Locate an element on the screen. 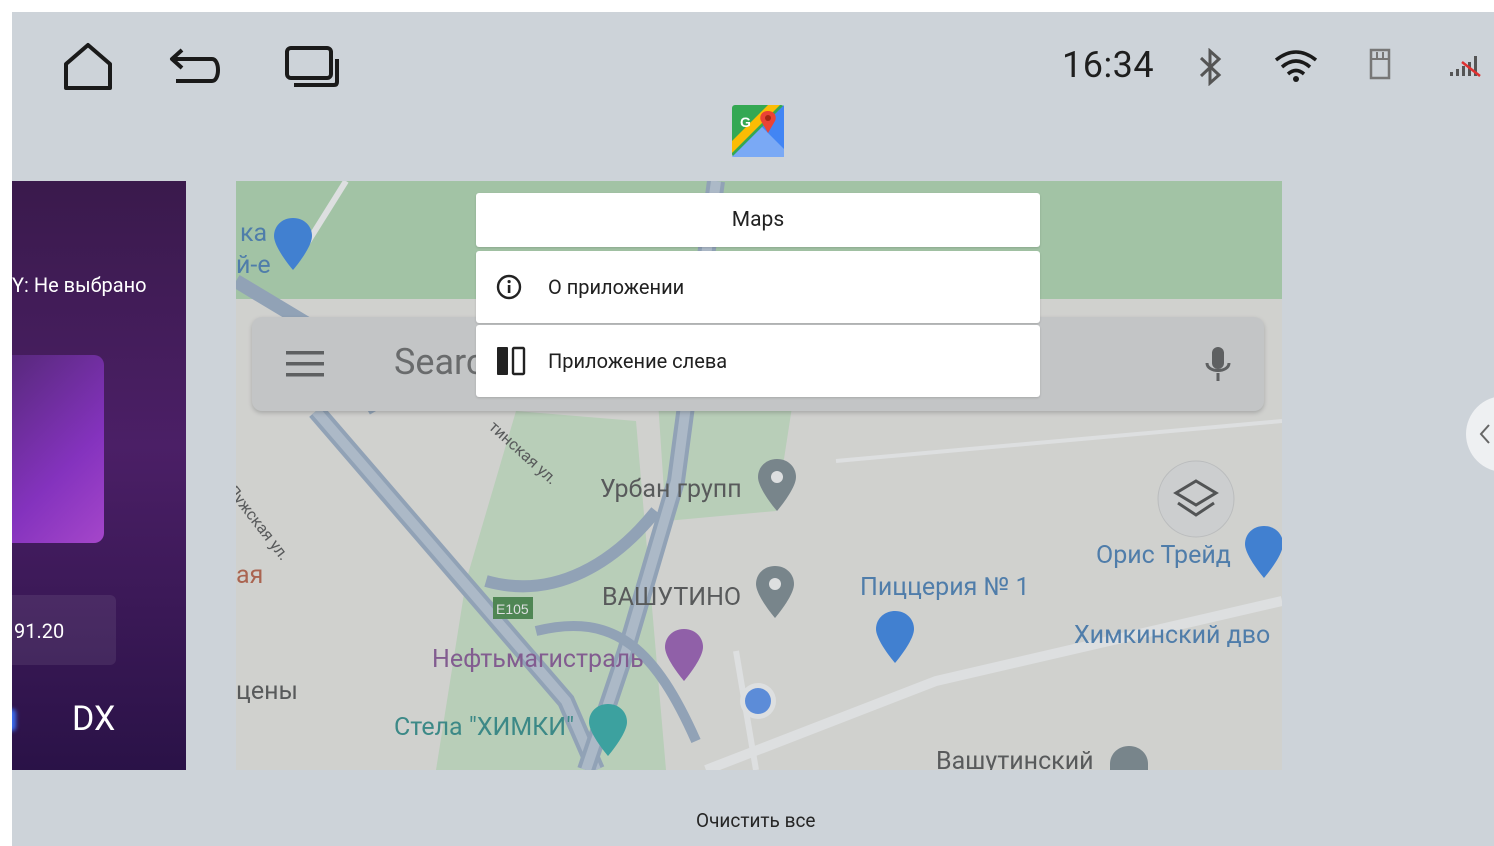 The height and width of the screenshot is (846, 1494). recents-button is located at coordinates (312, 67).